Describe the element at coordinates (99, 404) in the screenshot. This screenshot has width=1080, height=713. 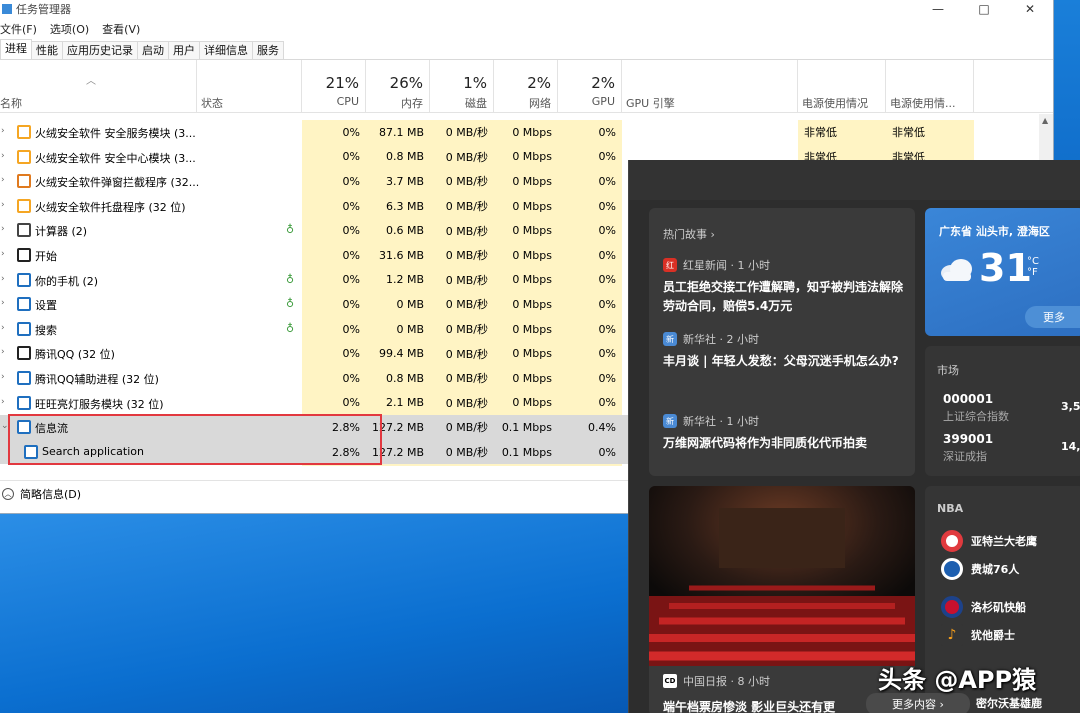
I see `process-name: 旺旺亮灯服务模块 (32 位)` at that location.